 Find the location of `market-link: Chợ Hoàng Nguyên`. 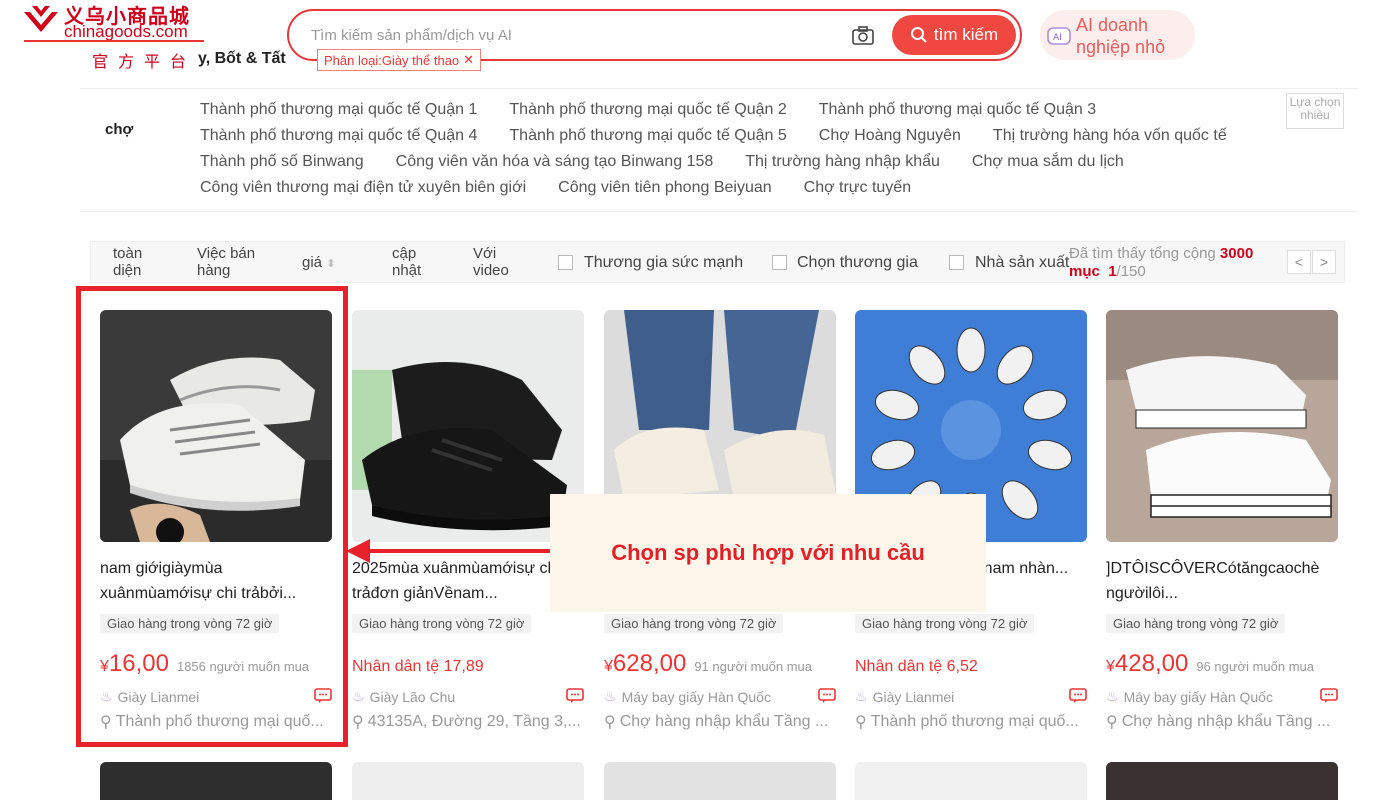

market-link: Chợ Hoàng Nguyên is located at coordinates (890, 136).